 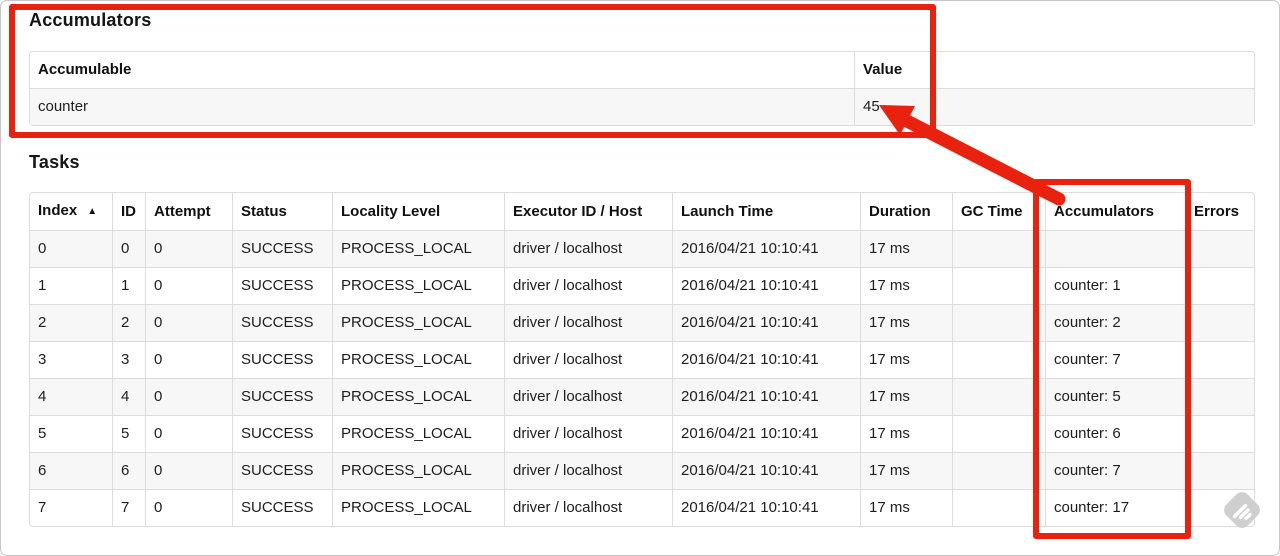 What do you see at coordinates (1115, 322) in the screenshot?
I see `accumulators-cell: counter: 2` at bounding box center [1115, 322].